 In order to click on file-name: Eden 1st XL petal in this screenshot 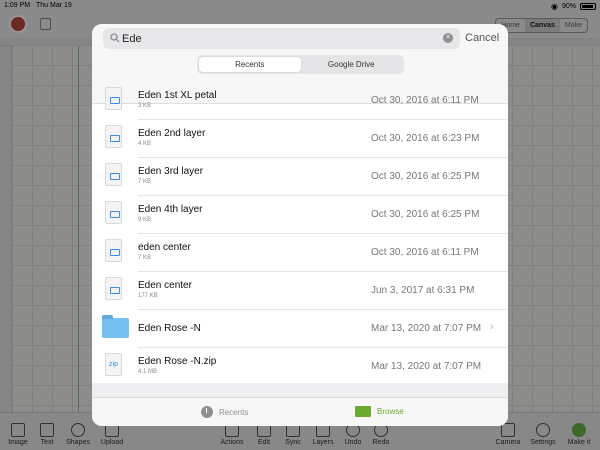, I will do `click(177, 95)`.